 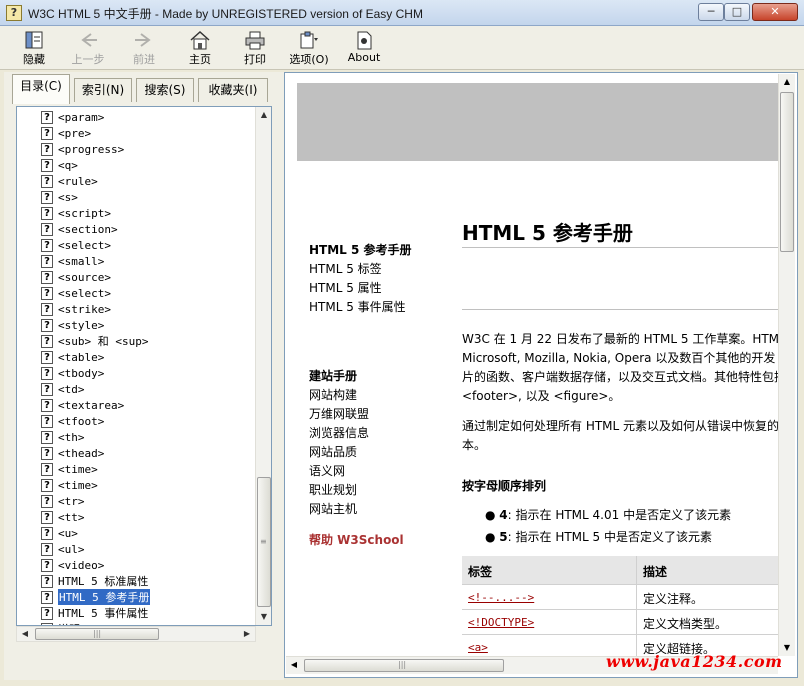 I want to click on tree-item: ? <u>, so click(x=59, y=533).